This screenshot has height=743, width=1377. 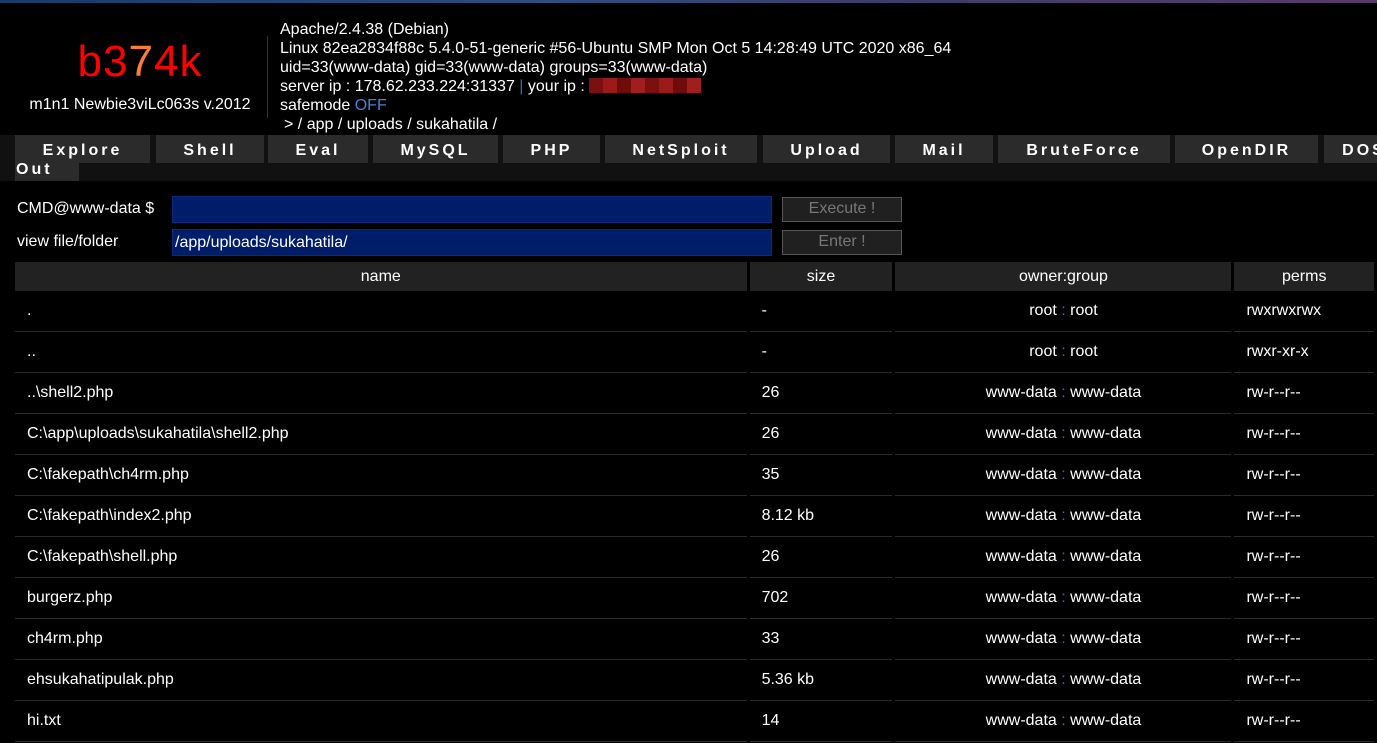 What do you see at coordinates (34, 170) in the screenshot?
I see `menu-item-out: Out` at bounding box center [34, 170].